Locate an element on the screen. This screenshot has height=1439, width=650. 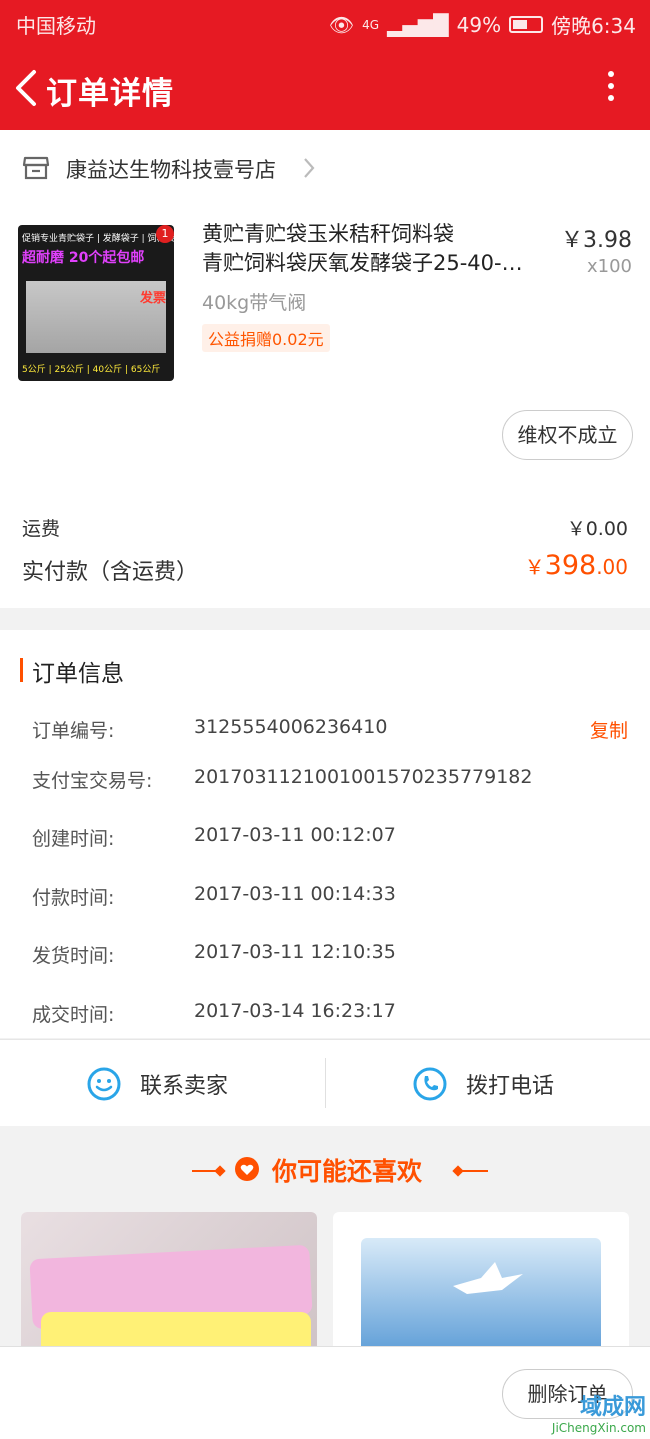
product-image-badge: 1 is located at coordinates (165, 234).